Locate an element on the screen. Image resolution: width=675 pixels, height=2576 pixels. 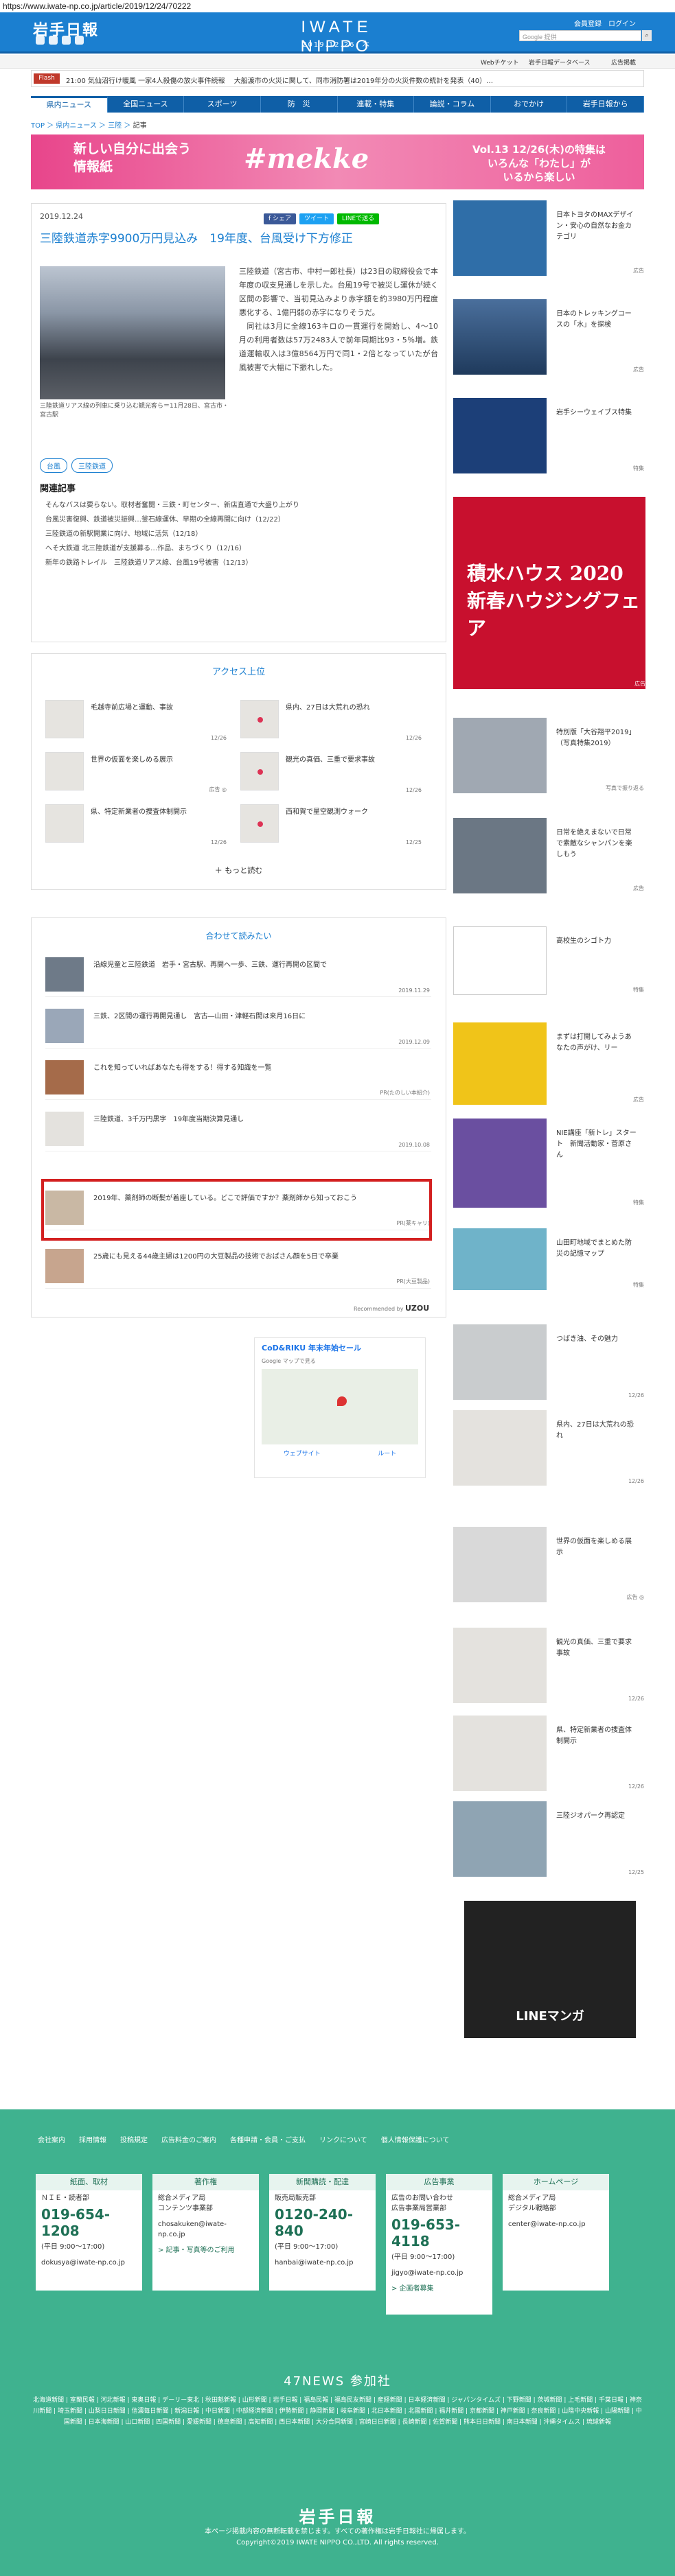
side-item: 高校生のシゴト力 特集 is located at coordinates (548, 960).